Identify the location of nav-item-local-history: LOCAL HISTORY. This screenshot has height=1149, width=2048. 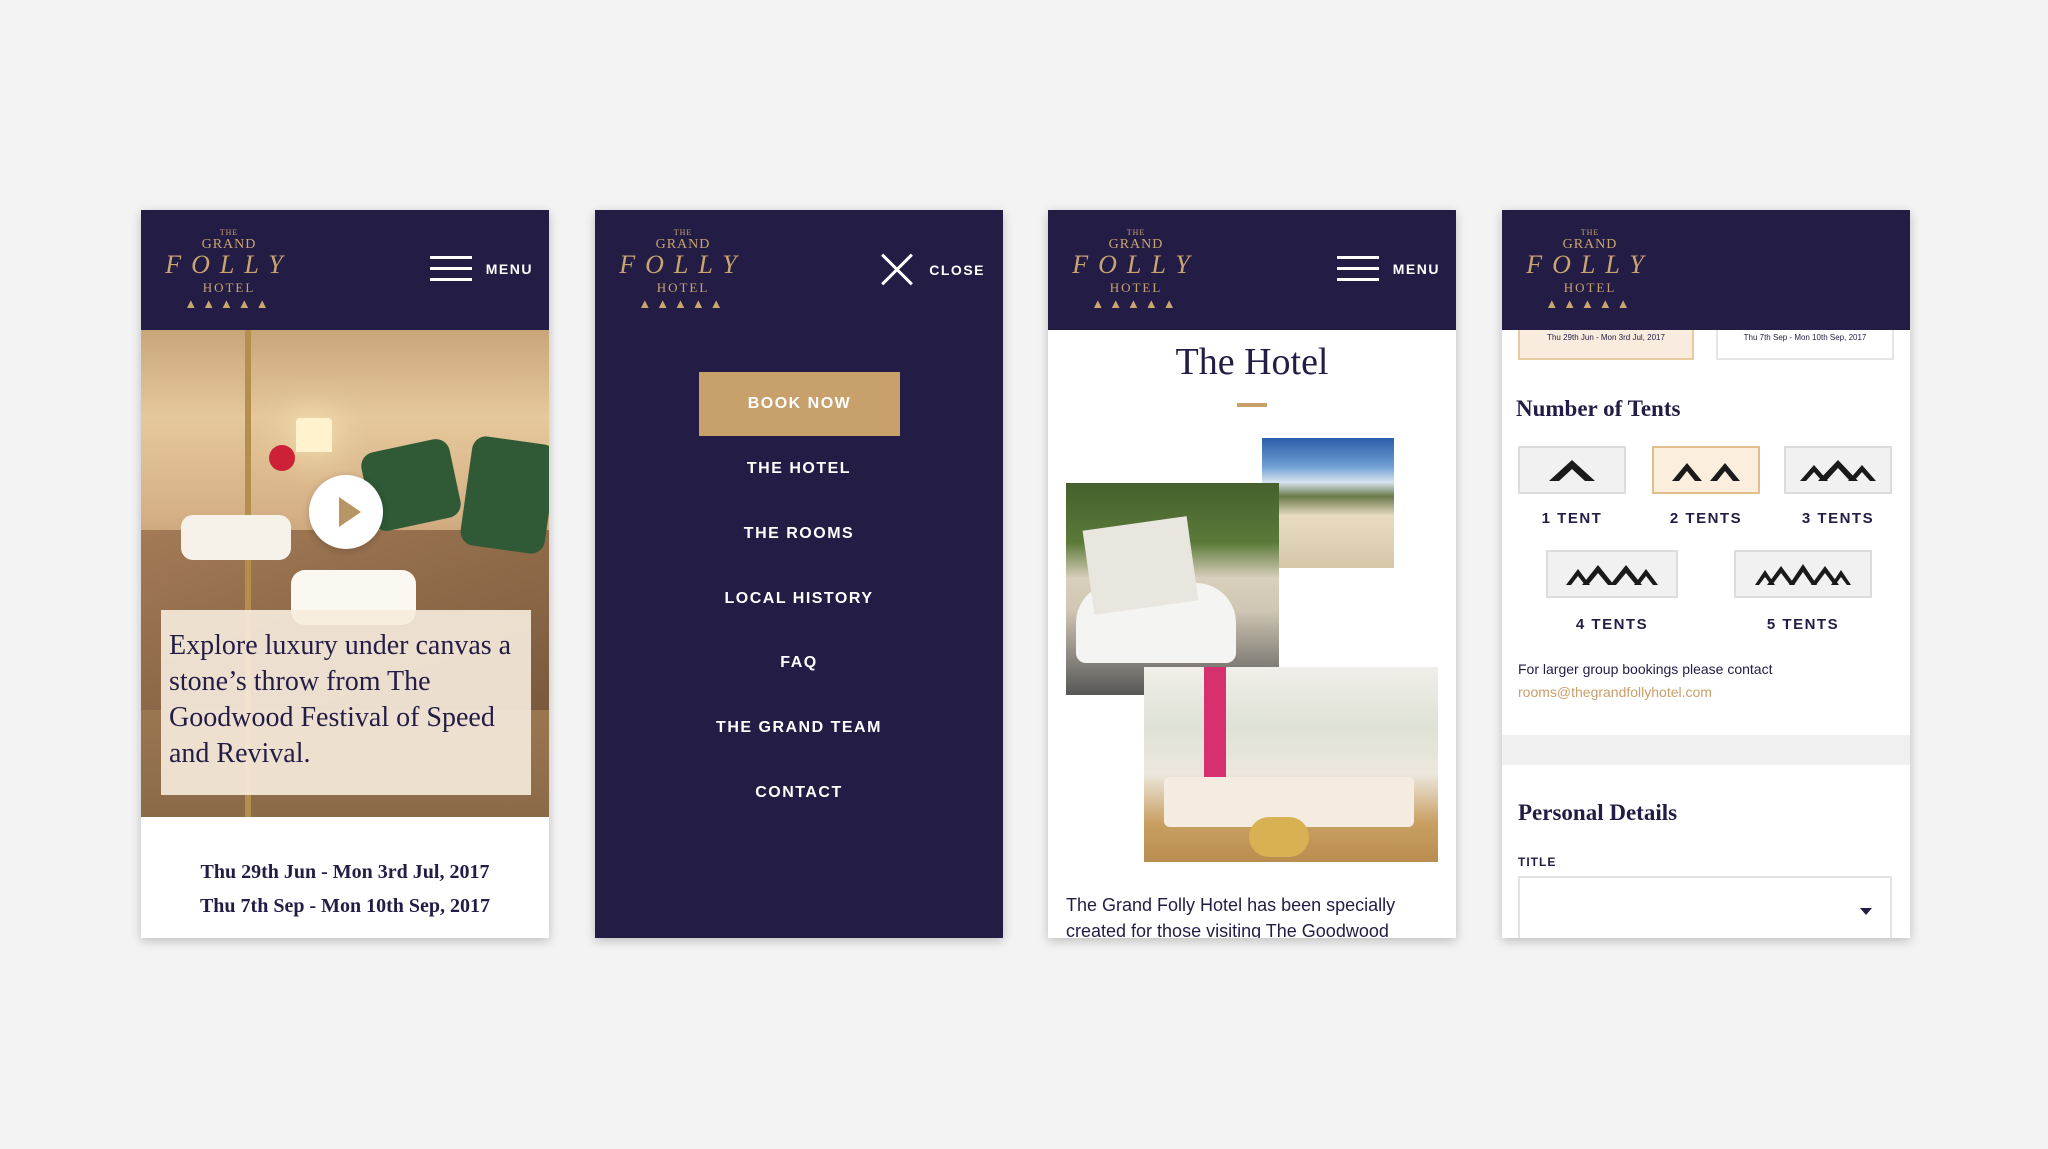
(799, 599).